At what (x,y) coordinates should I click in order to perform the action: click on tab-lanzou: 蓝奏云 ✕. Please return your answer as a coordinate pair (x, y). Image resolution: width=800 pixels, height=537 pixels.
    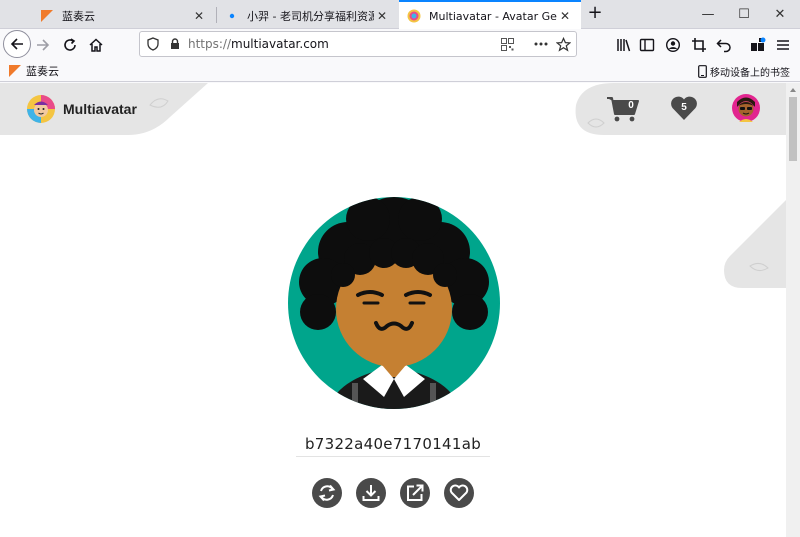
    Looking at the image, I should click on (123, 15).